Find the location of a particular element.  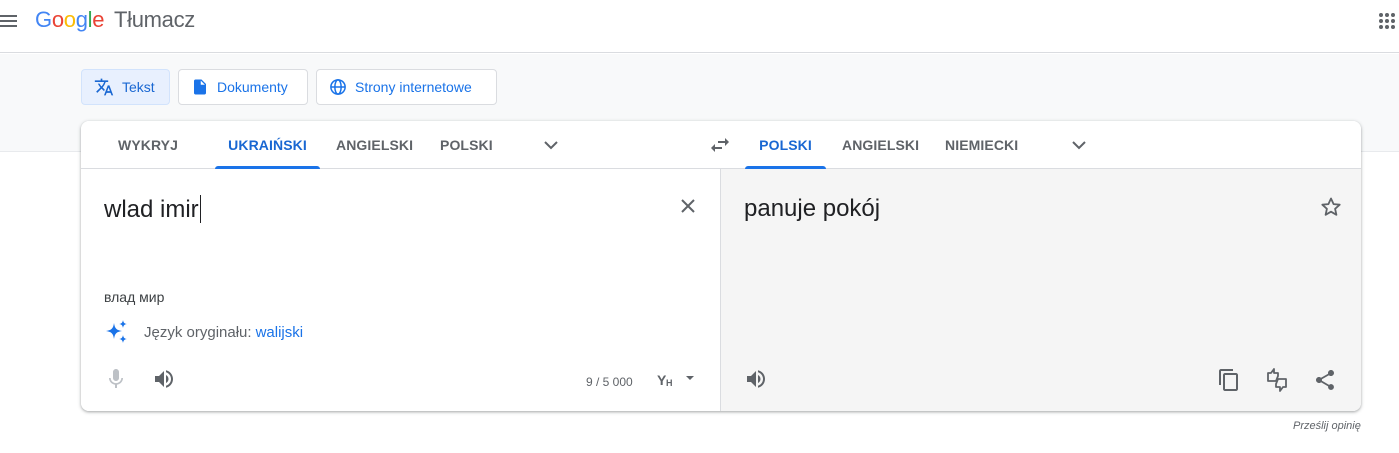

feedback-link: Prześlij opinię is located at coordinates (1327, 426).